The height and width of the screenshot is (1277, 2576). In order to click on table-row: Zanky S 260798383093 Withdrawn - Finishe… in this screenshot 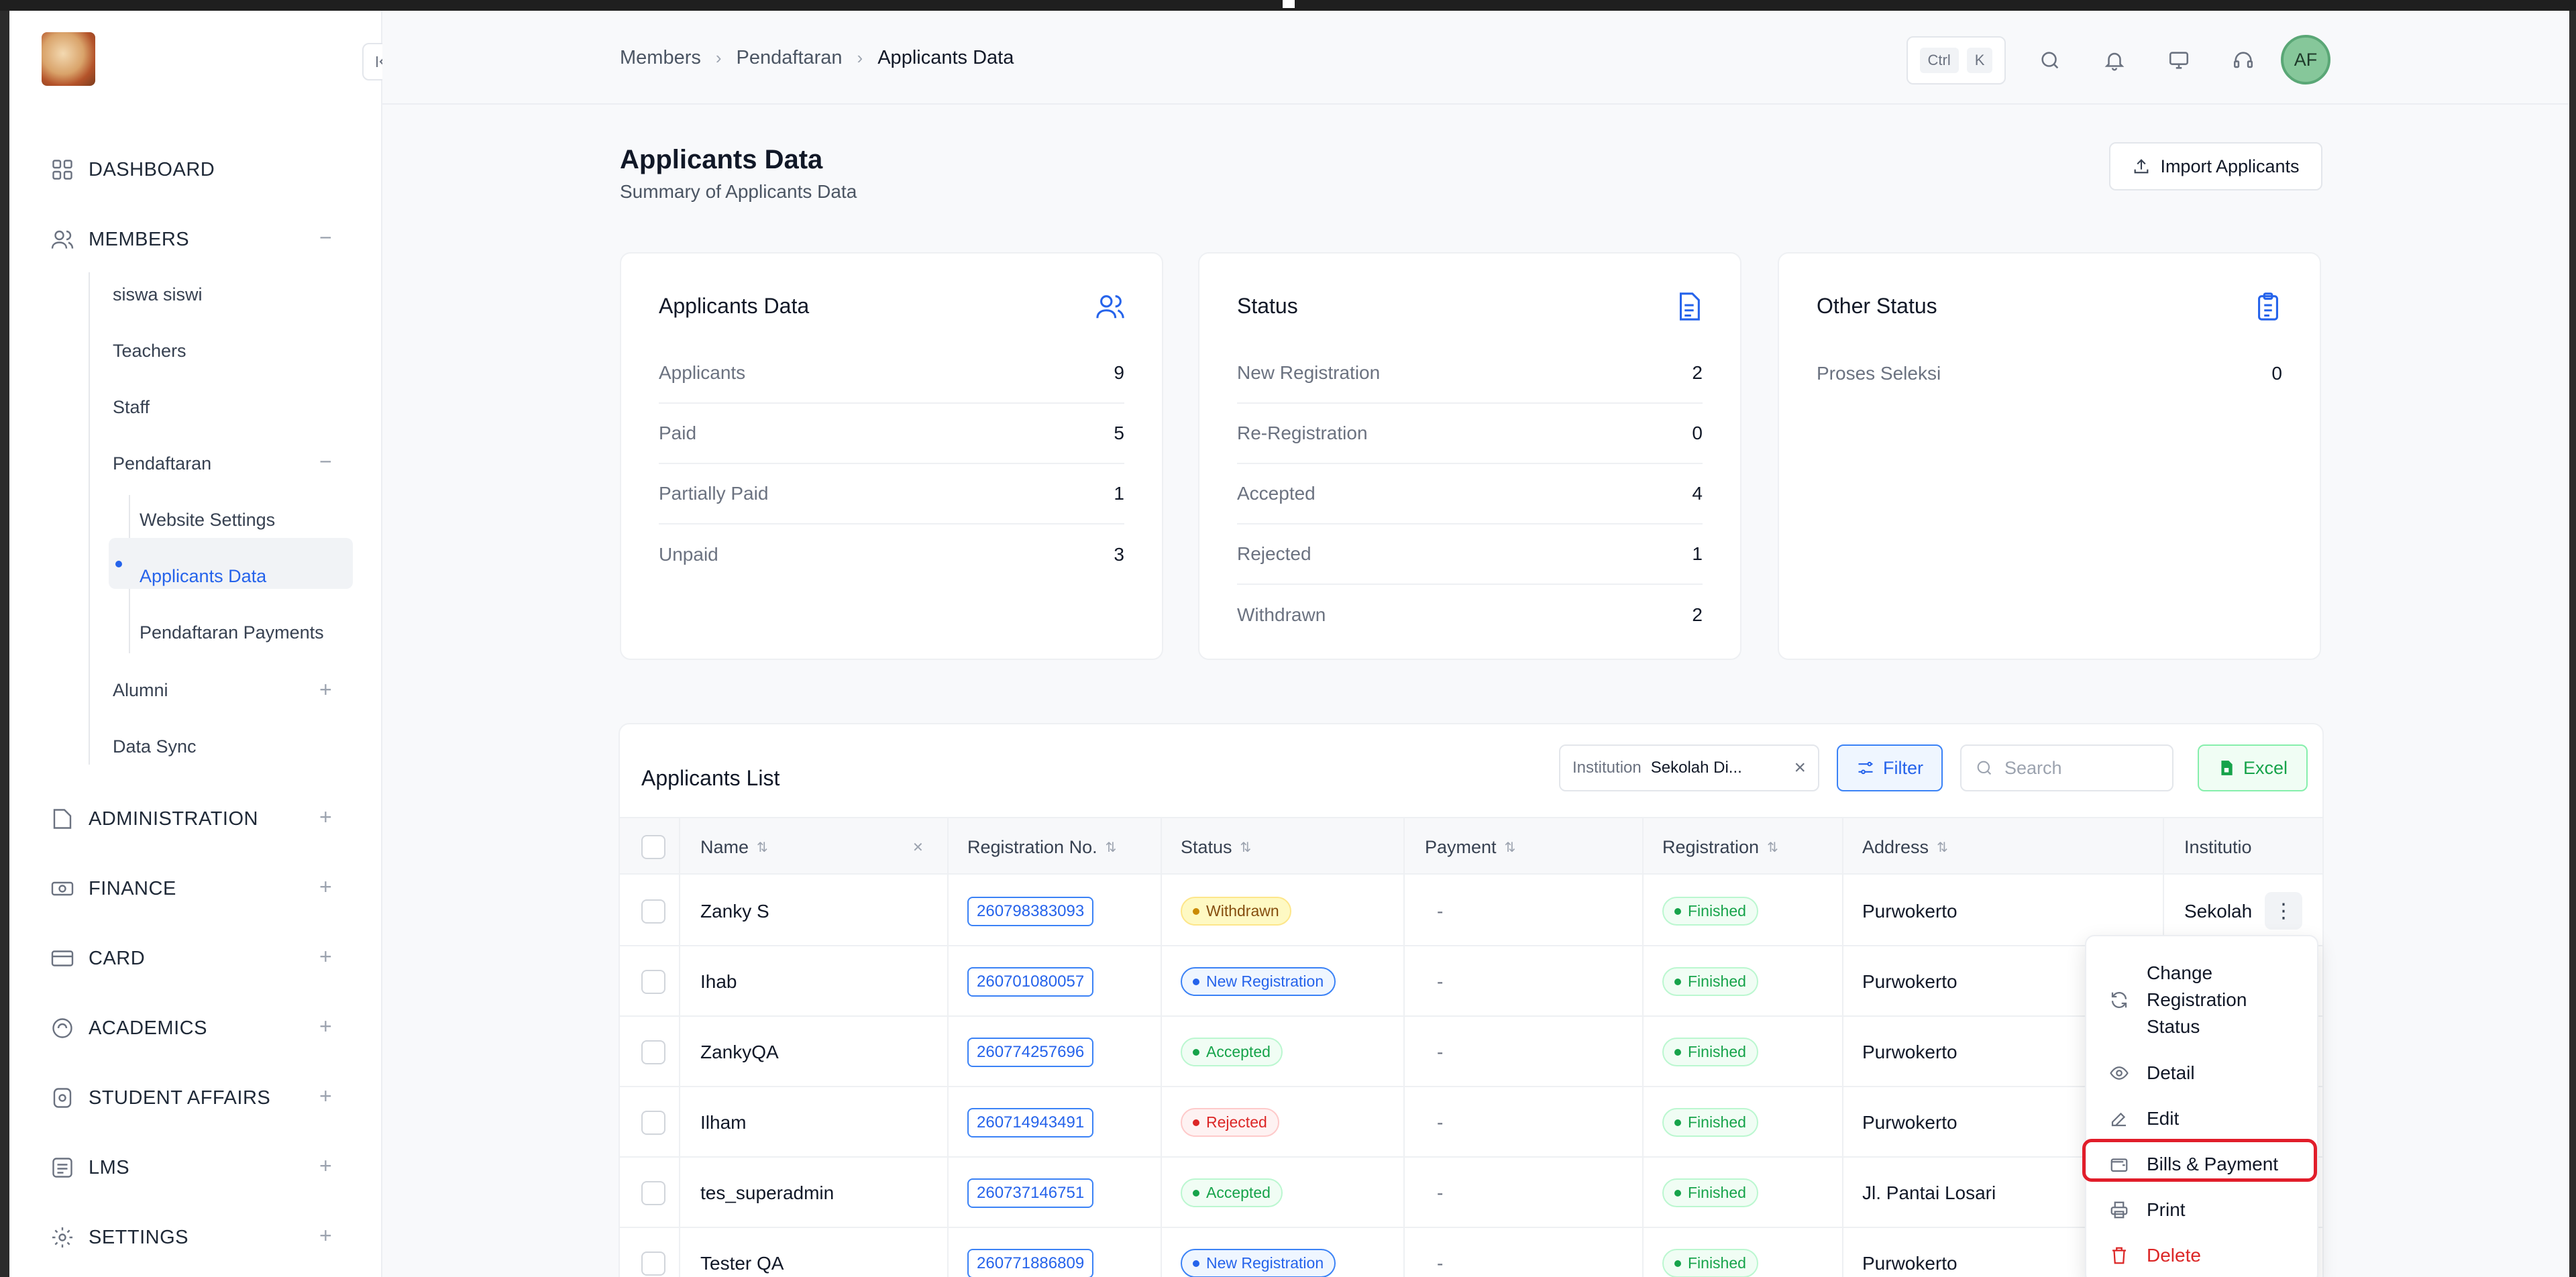, I will do `click(1471, 911)`.